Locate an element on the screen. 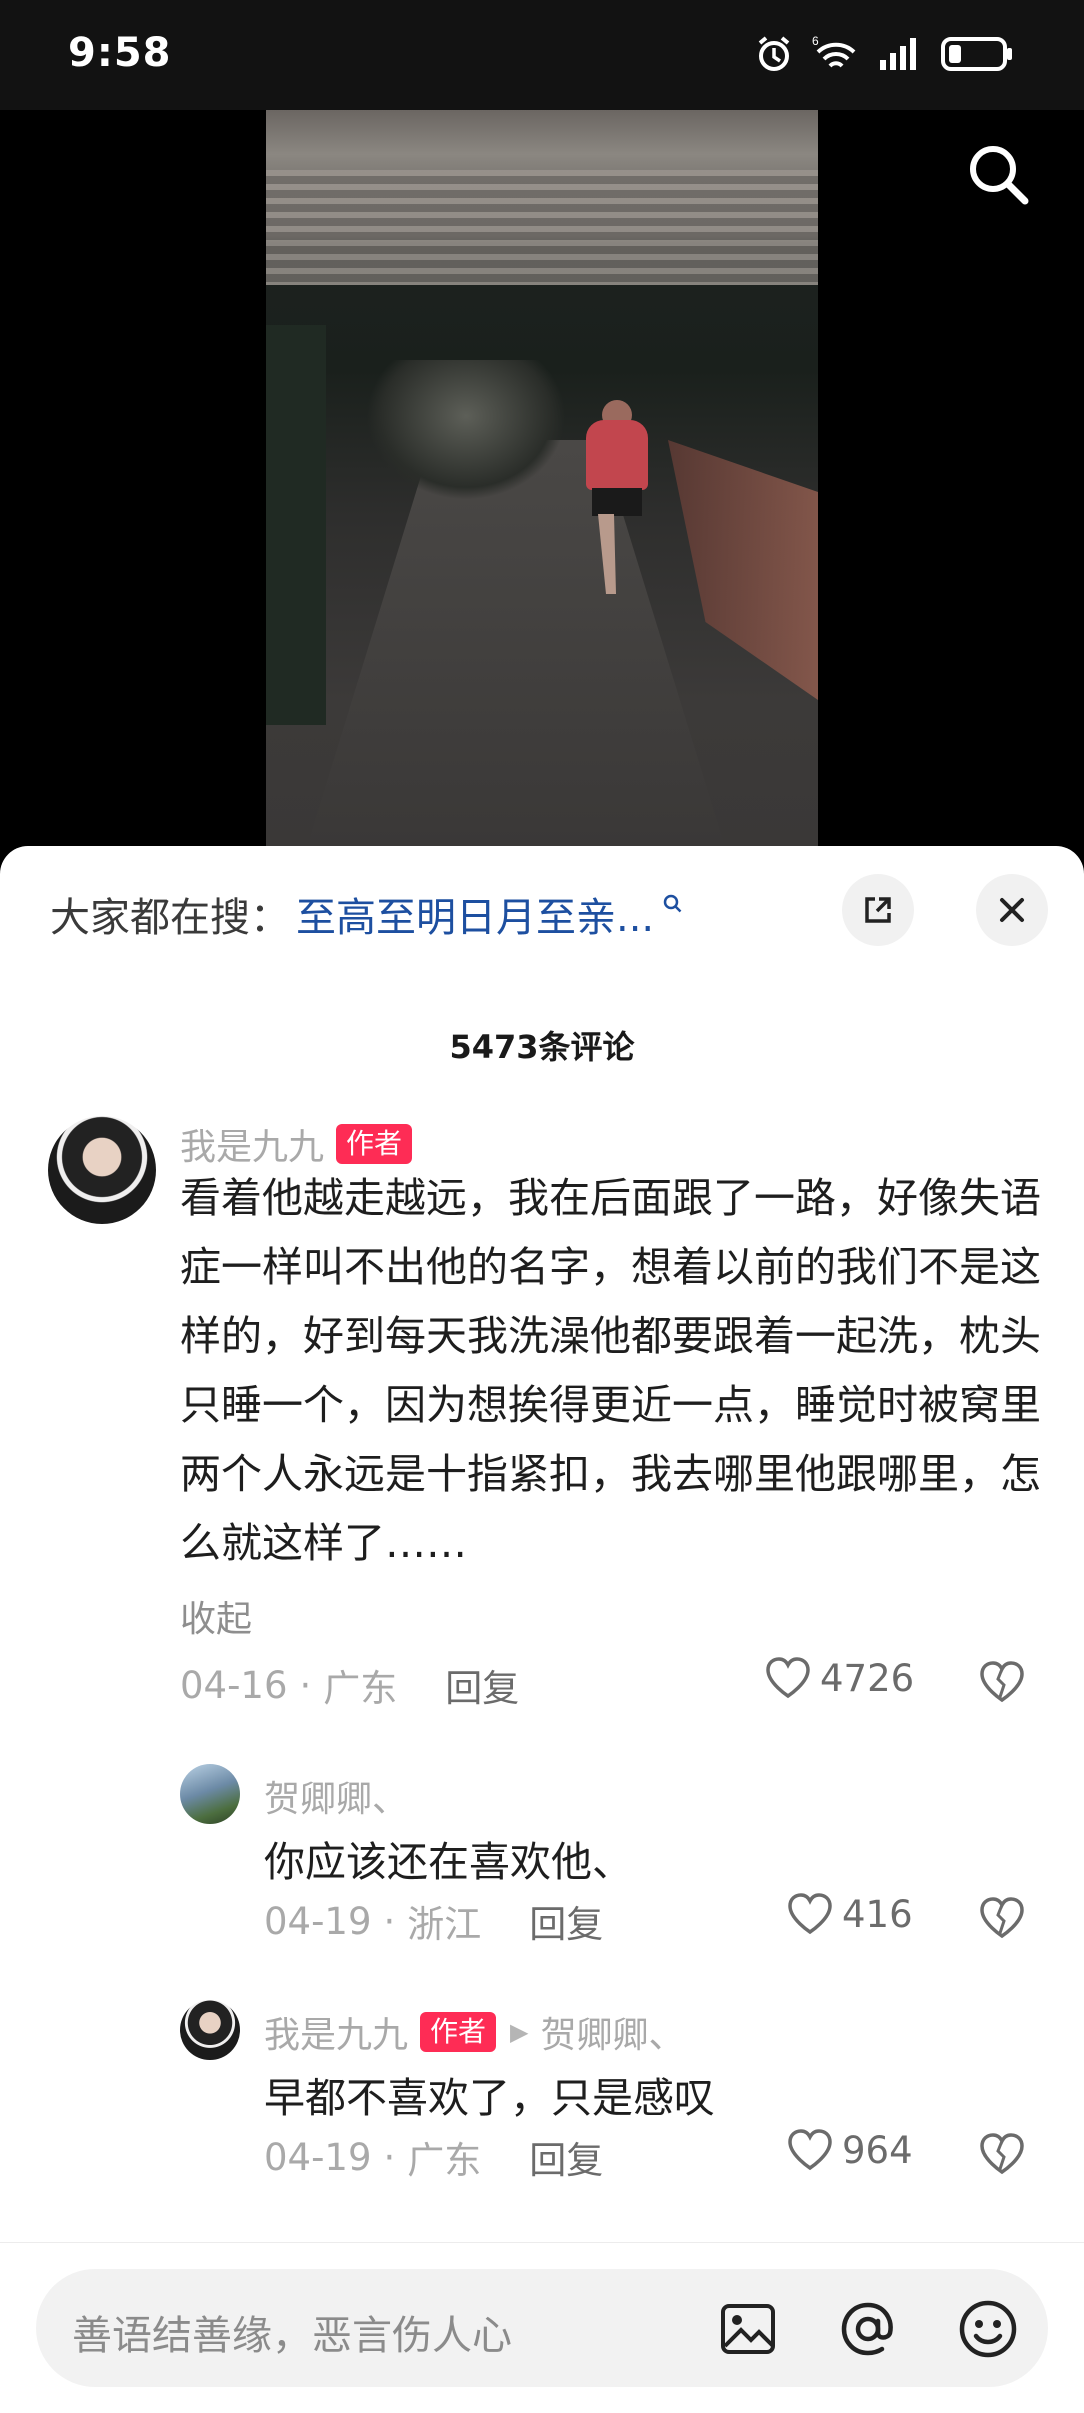 The width and height of the screenshot is (1084, 2413). status-time: 9:58 is located at coordinates (120, 53).